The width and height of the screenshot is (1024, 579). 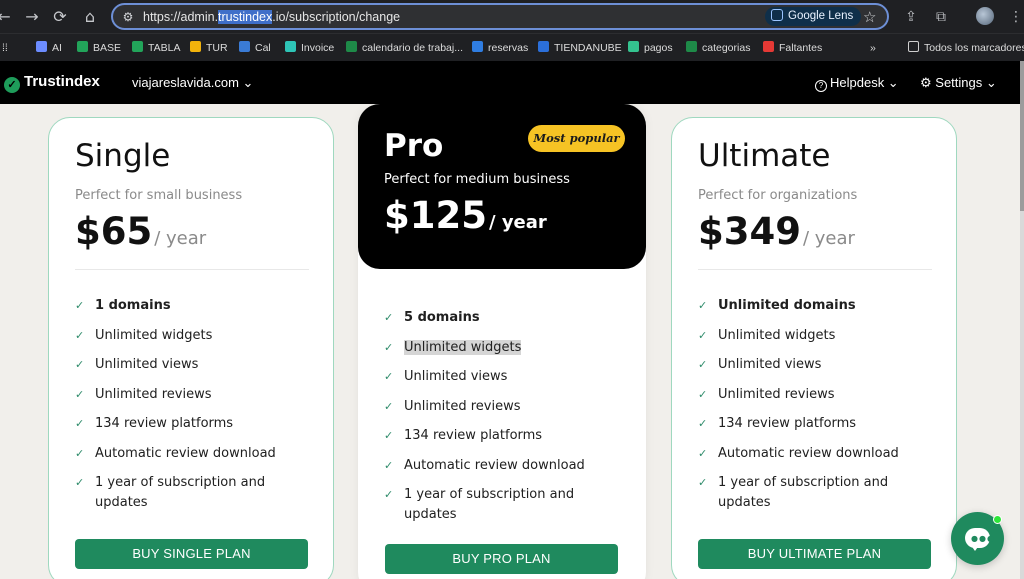 I want to click on plan-price: $125/ year, so click(x=465, y=215).